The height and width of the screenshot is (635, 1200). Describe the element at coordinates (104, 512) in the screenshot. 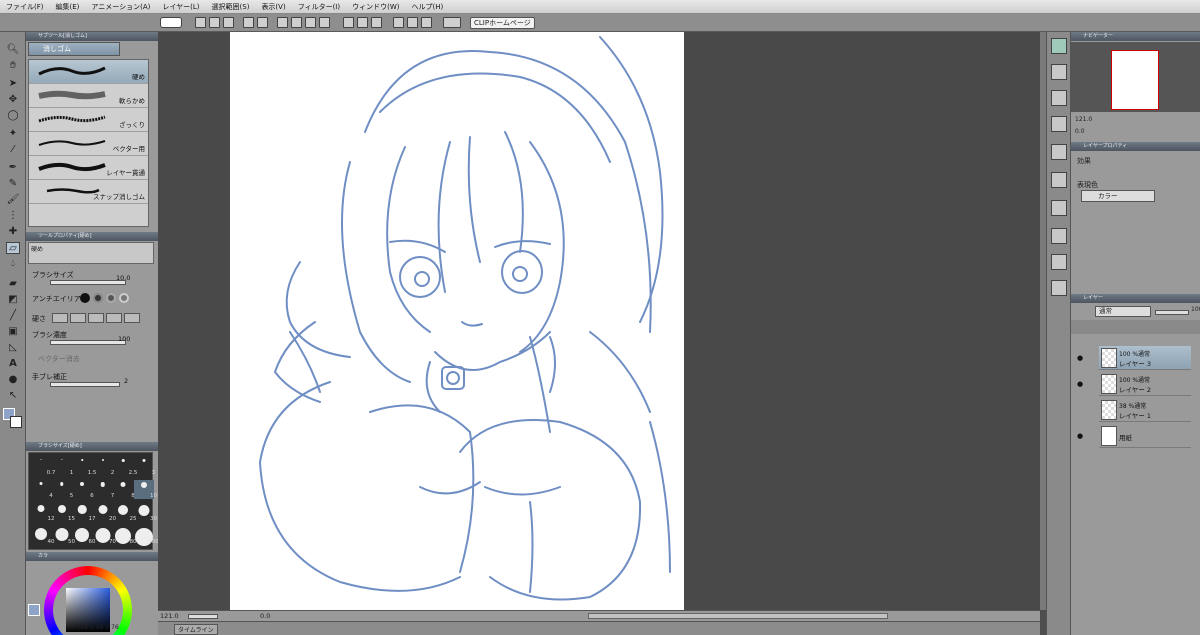

I see `brush-size-cell: 20` at that location.